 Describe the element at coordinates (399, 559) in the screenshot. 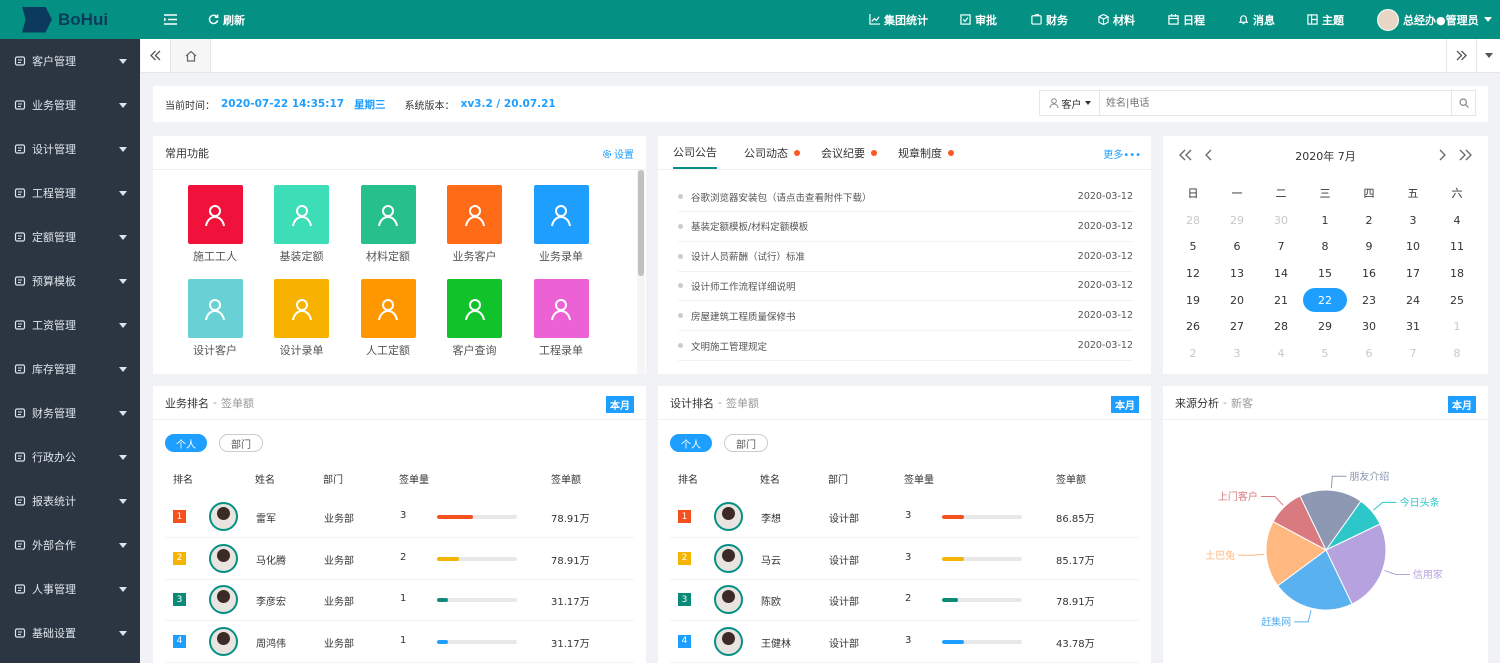

I see `ranking-row: 2 马化腾 业务部 2 78.91万` at that location.